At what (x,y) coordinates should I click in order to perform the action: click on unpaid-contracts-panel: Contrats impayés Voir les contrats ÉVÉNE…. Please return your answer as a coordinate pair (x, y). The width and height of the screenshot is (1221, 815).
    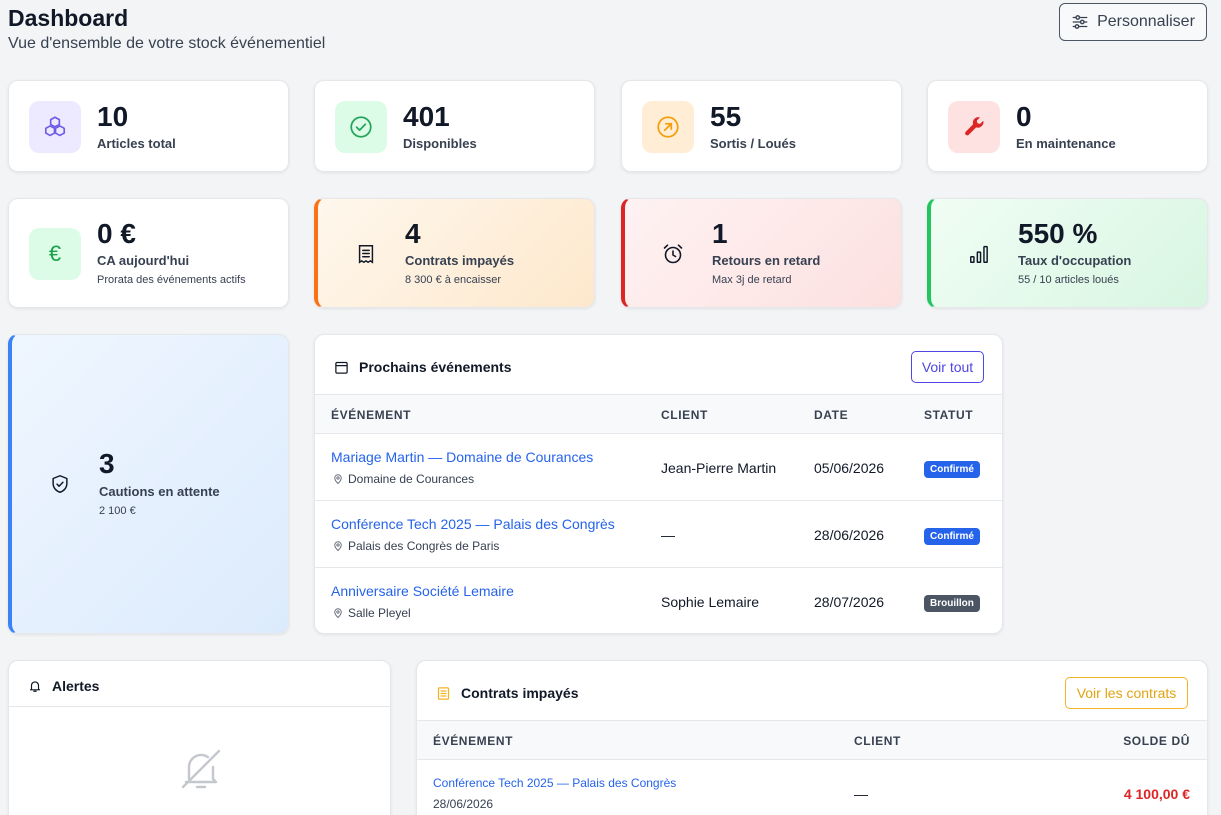
    Looking at the image, I should click on (812, 737).